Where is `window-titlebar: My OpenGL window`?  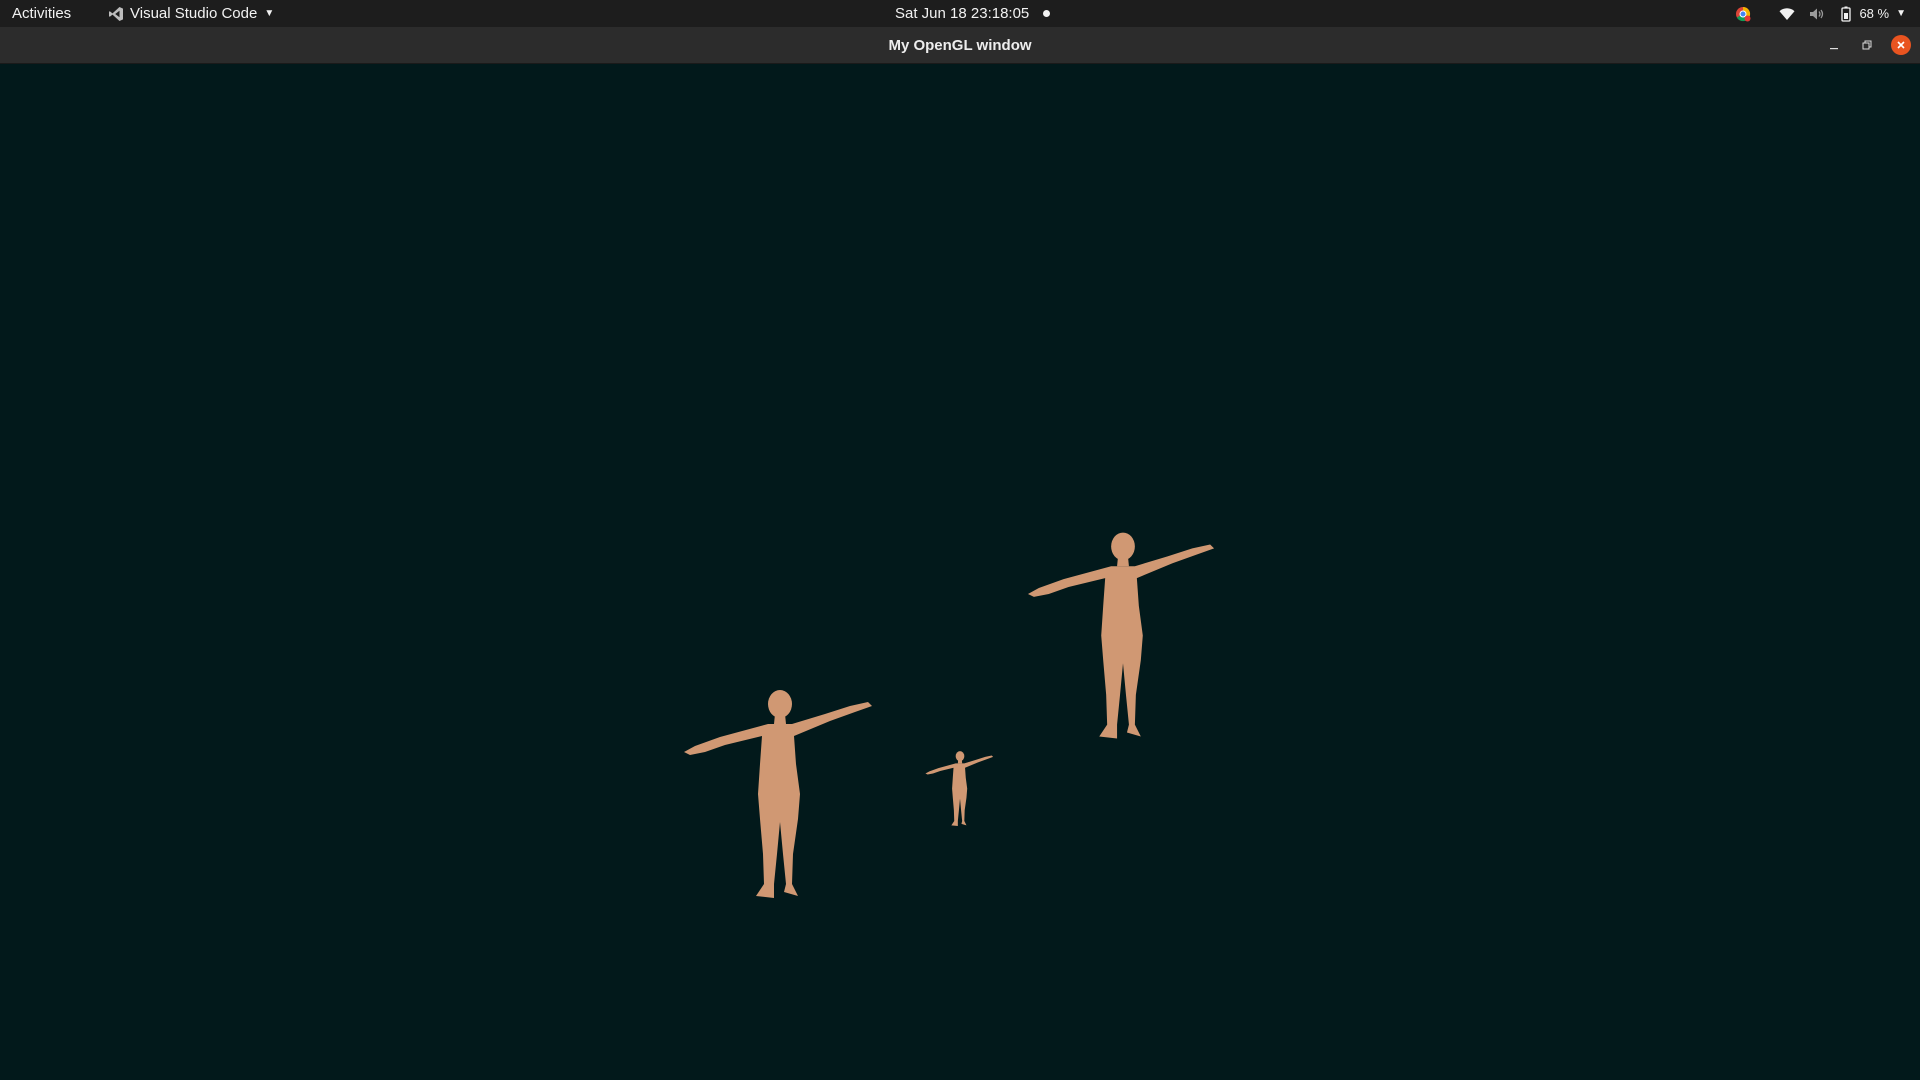
window-titlebar: My OpenGL window is located at coordinates (960, 45).